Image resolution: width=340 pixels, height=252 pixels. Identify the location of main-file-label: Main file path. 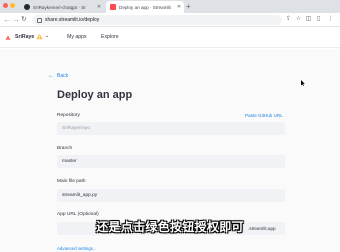
(71, 181).